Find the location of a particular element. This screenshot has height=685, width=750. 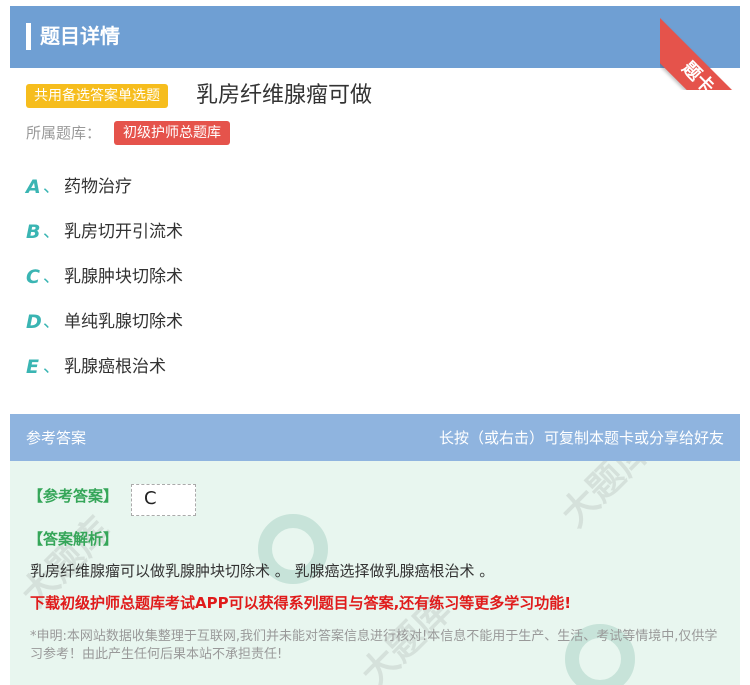

answer-value-image: C is located at coordinates (163, 500).